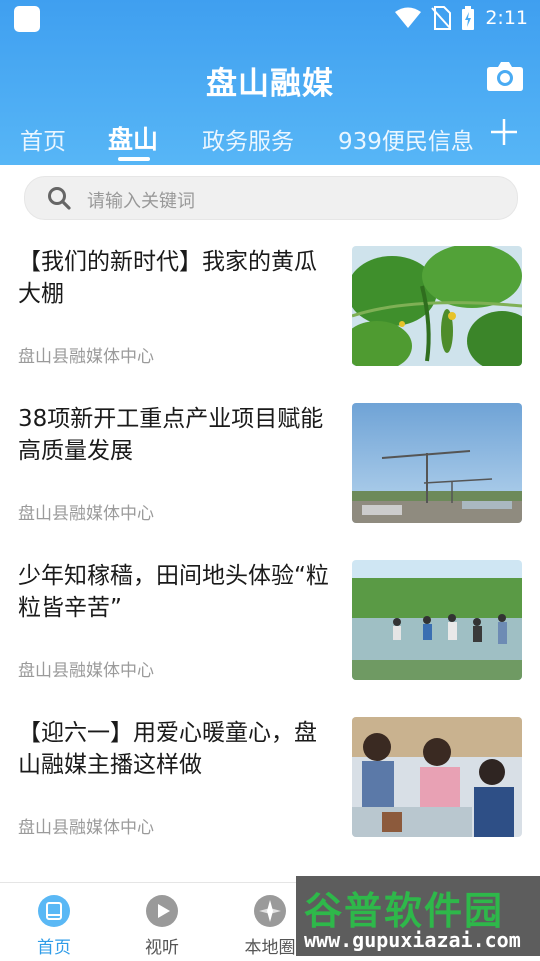  Describe the element at coordinates (43, 139) in the screenshot. I see `tab-home: 首页` at that location.